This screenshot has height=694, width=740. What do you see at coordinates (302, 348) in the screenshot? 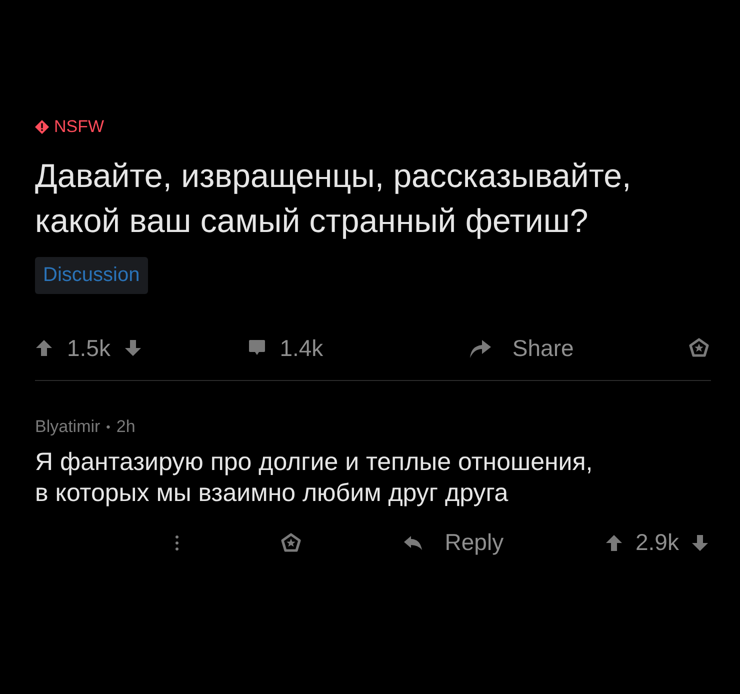
I see `comment-count: 1.4k` at bounding box center [302, 348].